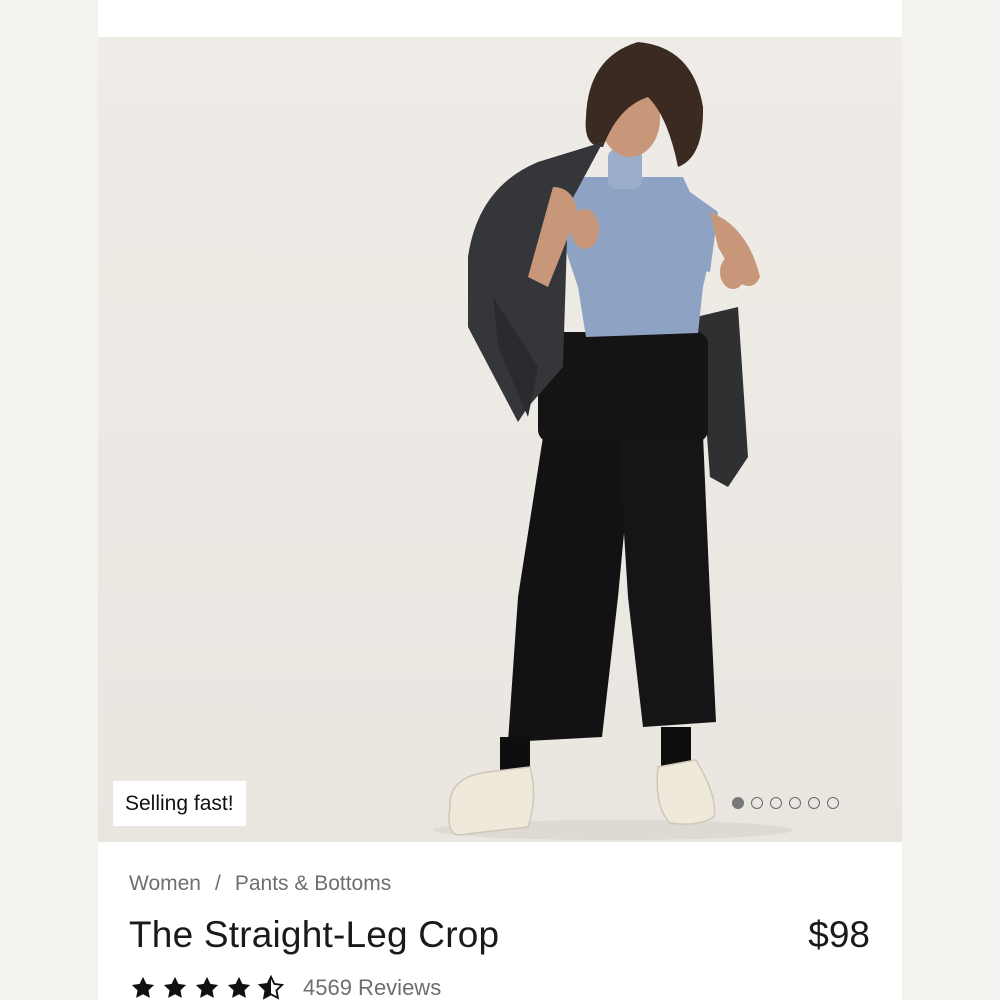 This screenshot has height=1000, width=1000. I want to click on right-gutter, so click(951, 500).